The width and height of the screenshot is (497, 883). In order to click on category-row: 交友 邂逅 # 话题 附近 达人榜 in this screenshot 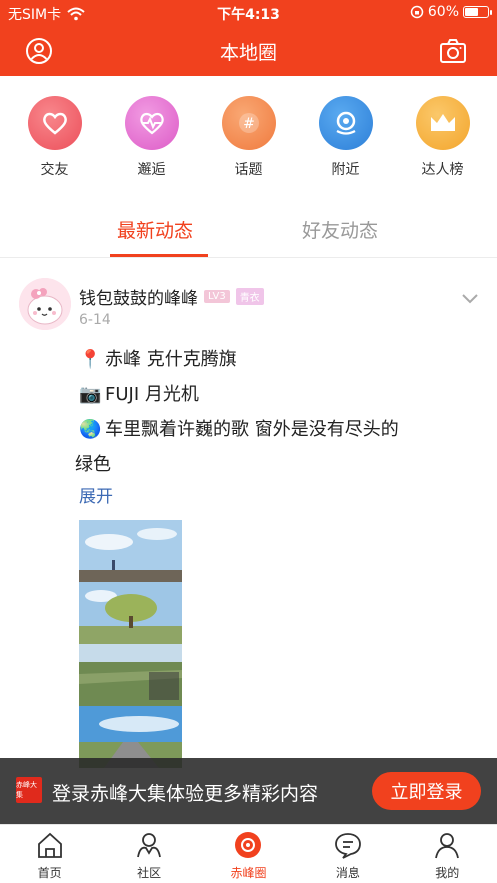, I will do `click(248, 144)`.